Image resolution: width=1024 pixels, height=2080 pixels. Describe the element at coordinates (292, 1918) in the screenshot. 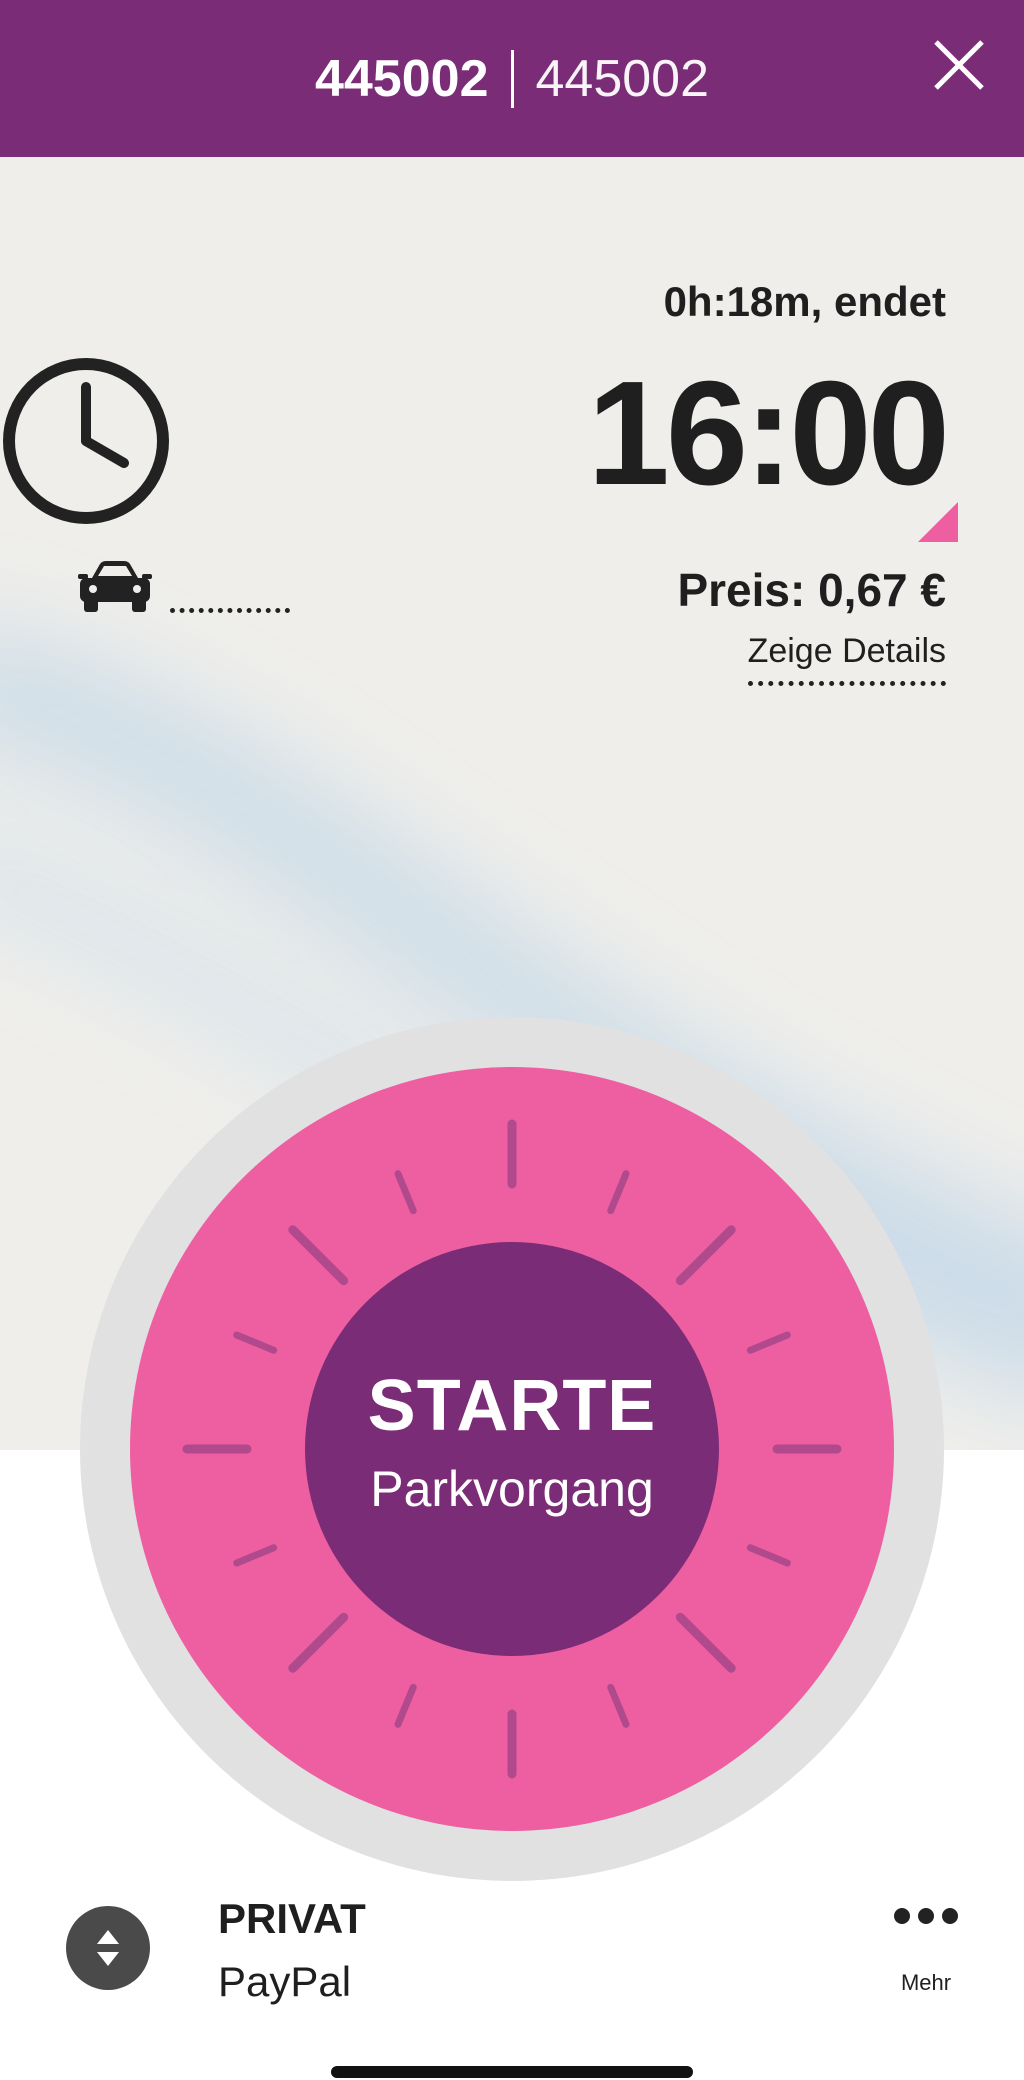

I see `account-type: PRIVAT` at that location.